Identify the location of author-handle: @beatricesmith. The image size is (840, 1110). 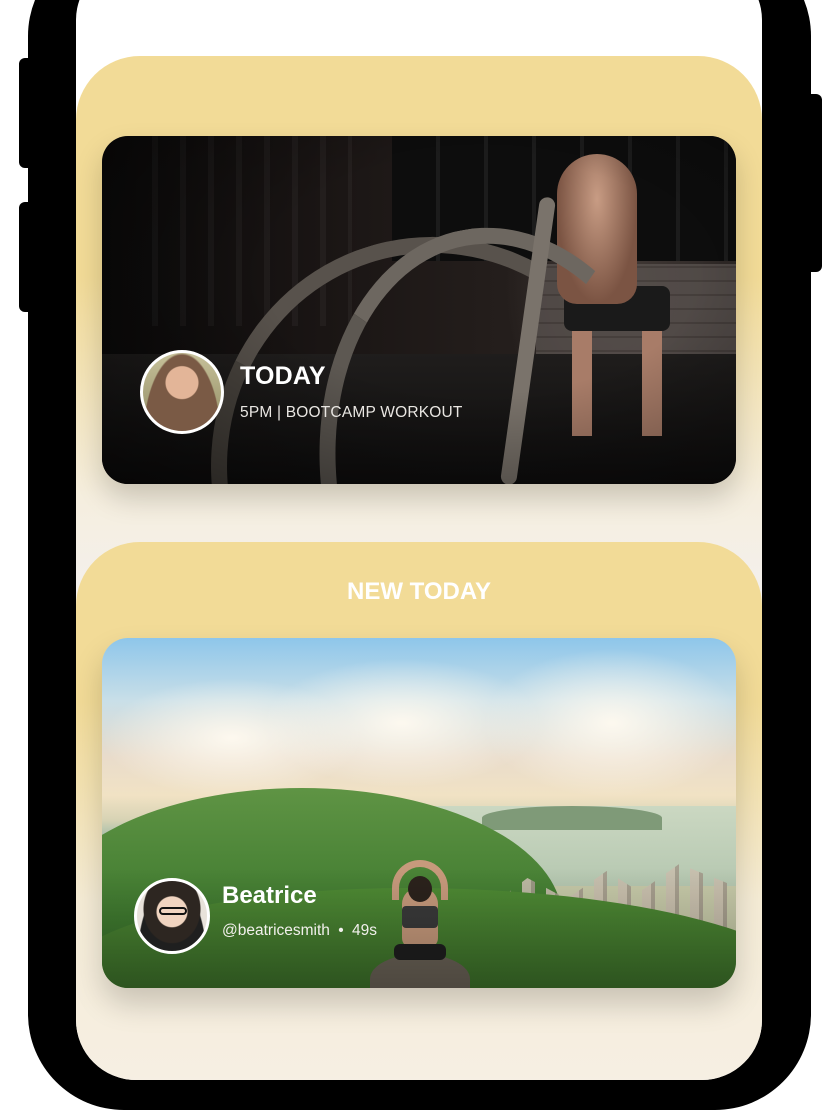
(276, 930).